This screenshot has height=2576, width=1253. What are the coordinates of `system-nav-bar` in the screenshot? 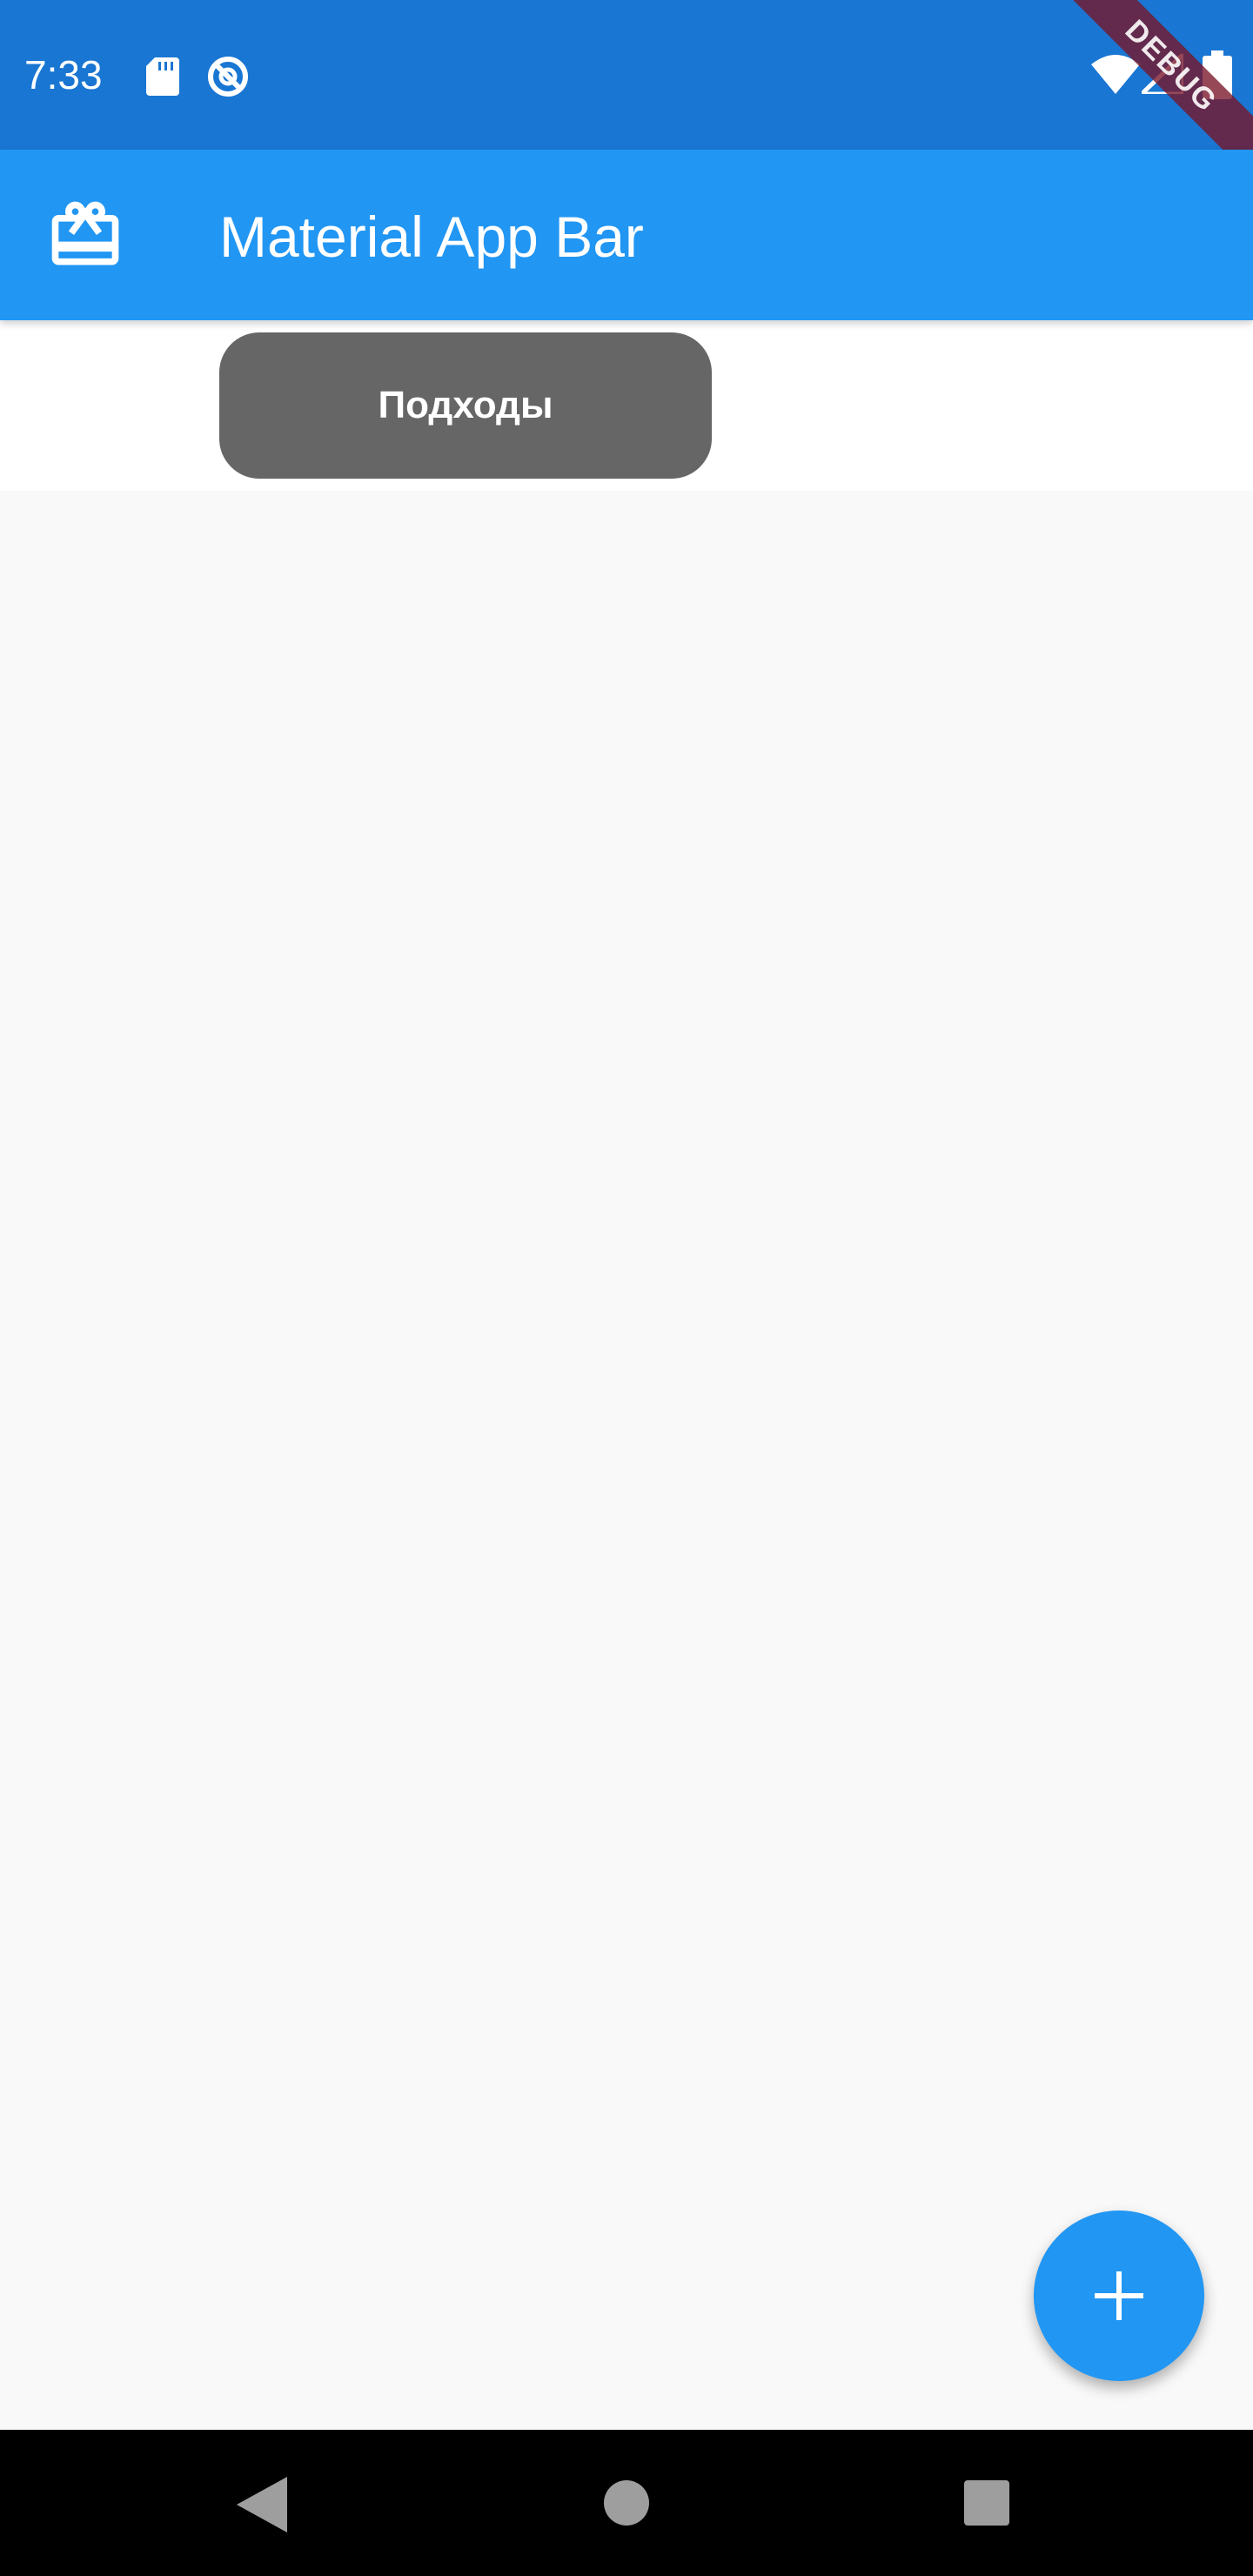 It's located at (626, 2503).